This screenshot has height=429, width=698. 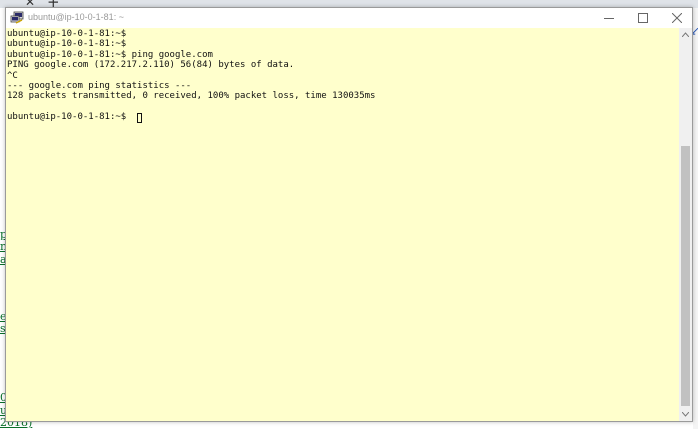 I want to click on chevron-down-icon, so click(x=685, y=414).